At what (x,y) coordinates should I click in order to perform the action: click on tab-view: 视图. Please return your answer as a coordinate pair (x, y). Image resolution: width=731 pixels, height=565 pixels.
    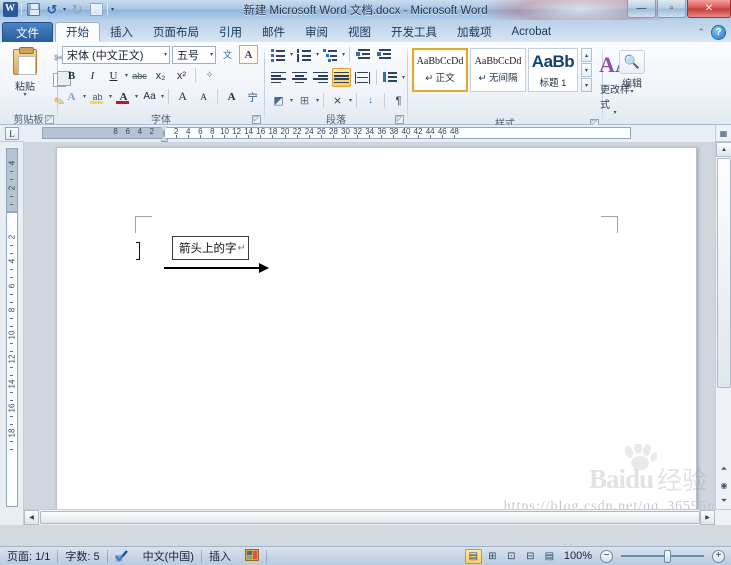
    Looking at the image, I should click on (359, 32).